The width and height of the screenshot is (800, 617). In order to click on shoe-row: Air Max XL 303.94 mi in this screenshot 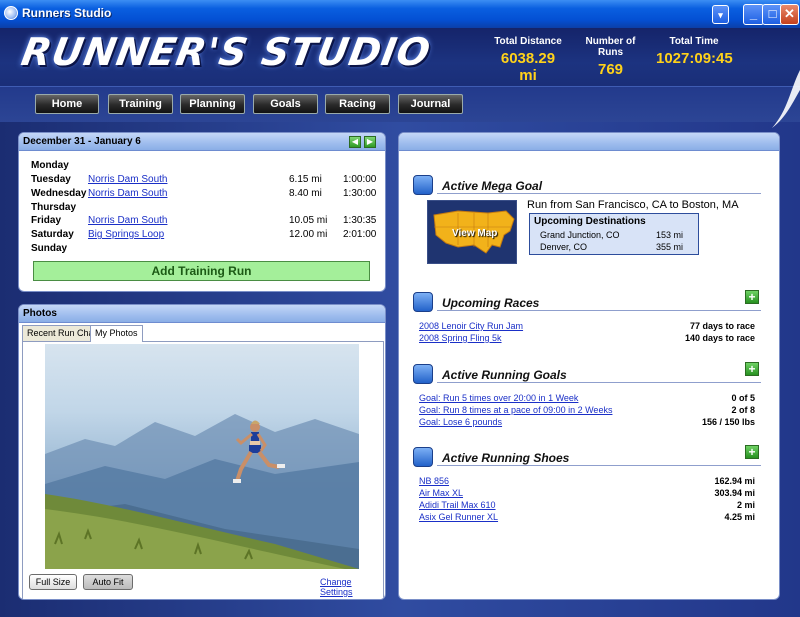, I will do `click(587, 494)`.